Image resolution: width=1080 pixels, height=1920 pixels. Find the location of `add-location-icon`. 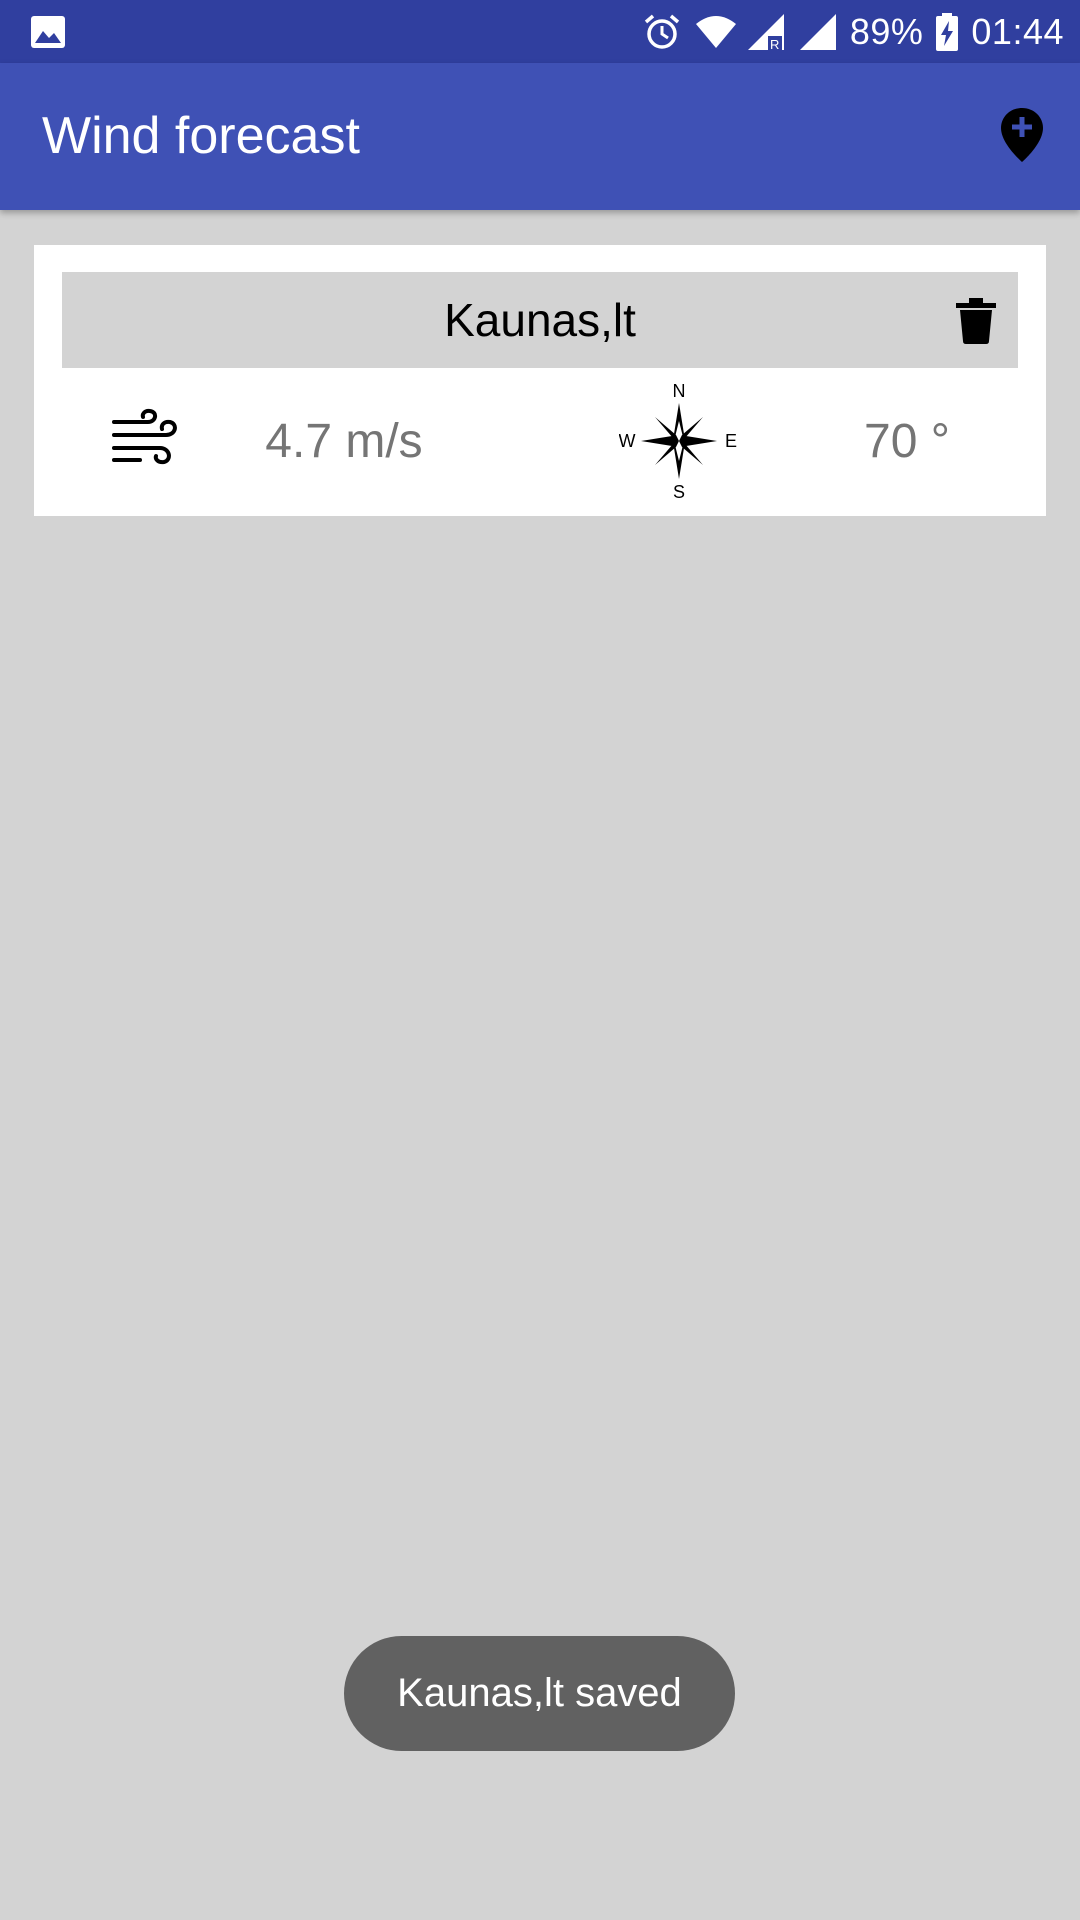

add-location-icon is located at coordinates (1022, 137).